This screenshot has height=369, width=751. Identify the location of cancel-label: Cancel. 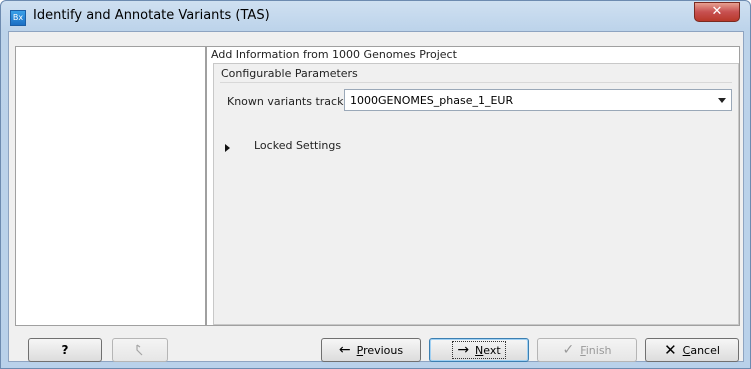
(701, 350).